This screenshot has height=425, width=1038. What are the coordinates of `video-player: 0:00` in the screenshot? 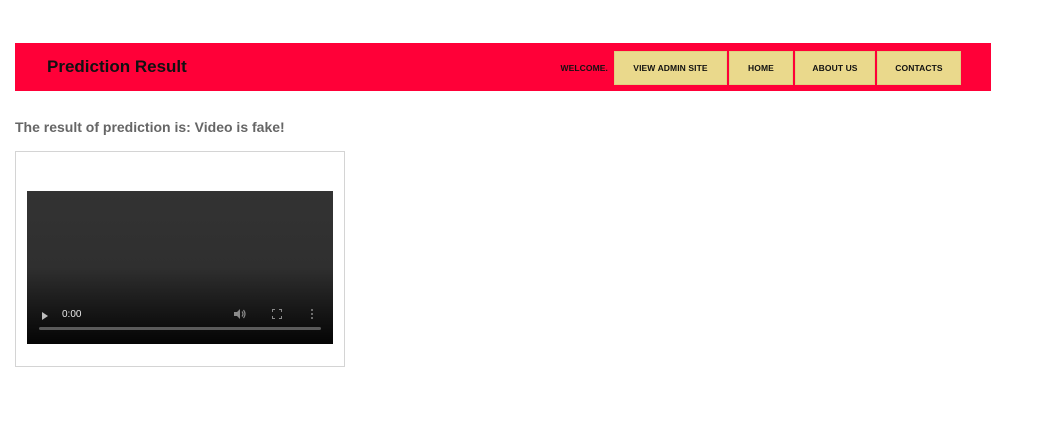 It's located at (180, 267).